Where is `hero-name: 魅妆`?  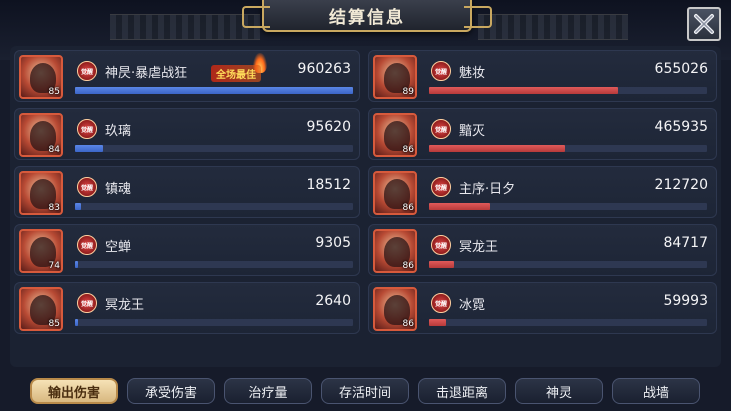
hero-name: 魅妆 is located at coordinates (472, 73).